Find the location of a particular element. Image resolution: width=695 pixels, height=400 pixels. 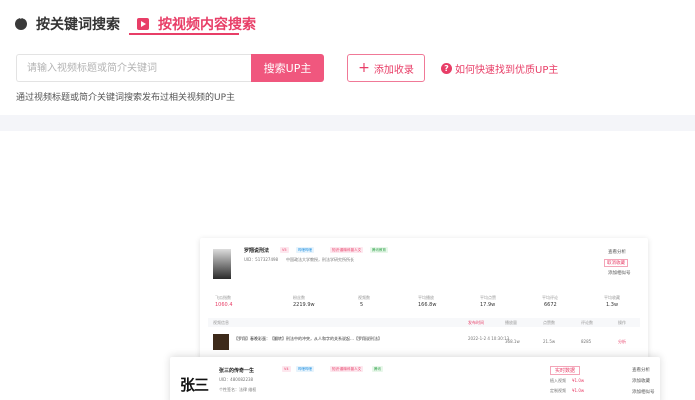

video-thumbnail is located at coordinates (221, 342).